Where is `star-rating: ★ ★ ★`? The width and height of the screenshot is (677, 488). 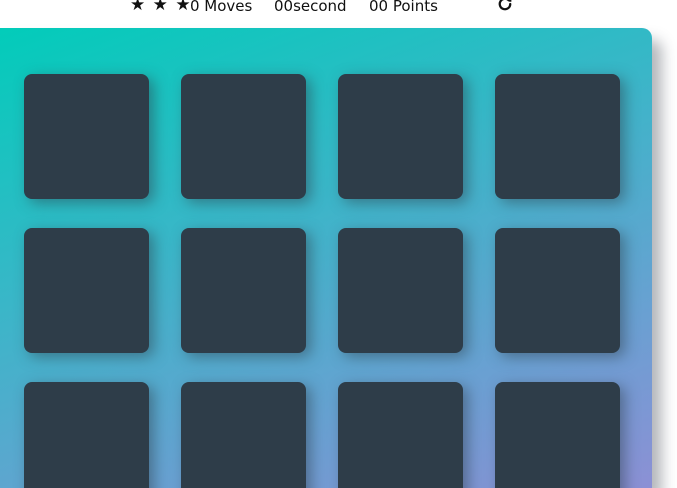 star-rating: ★ ★ ★ is located at coordinates (161, 7).